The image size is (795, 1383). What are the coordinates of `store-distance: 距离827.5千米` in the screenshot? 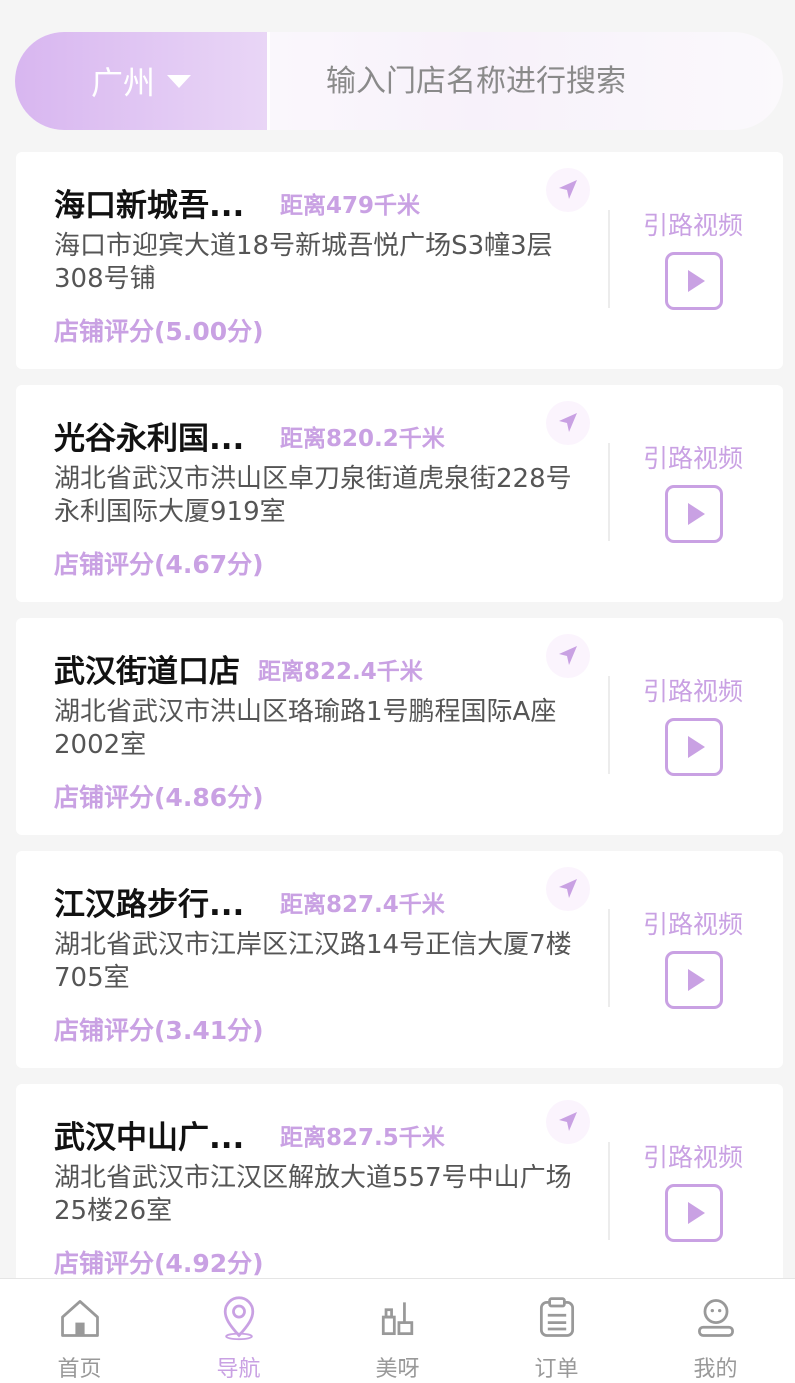 It's located at (362, 1138).